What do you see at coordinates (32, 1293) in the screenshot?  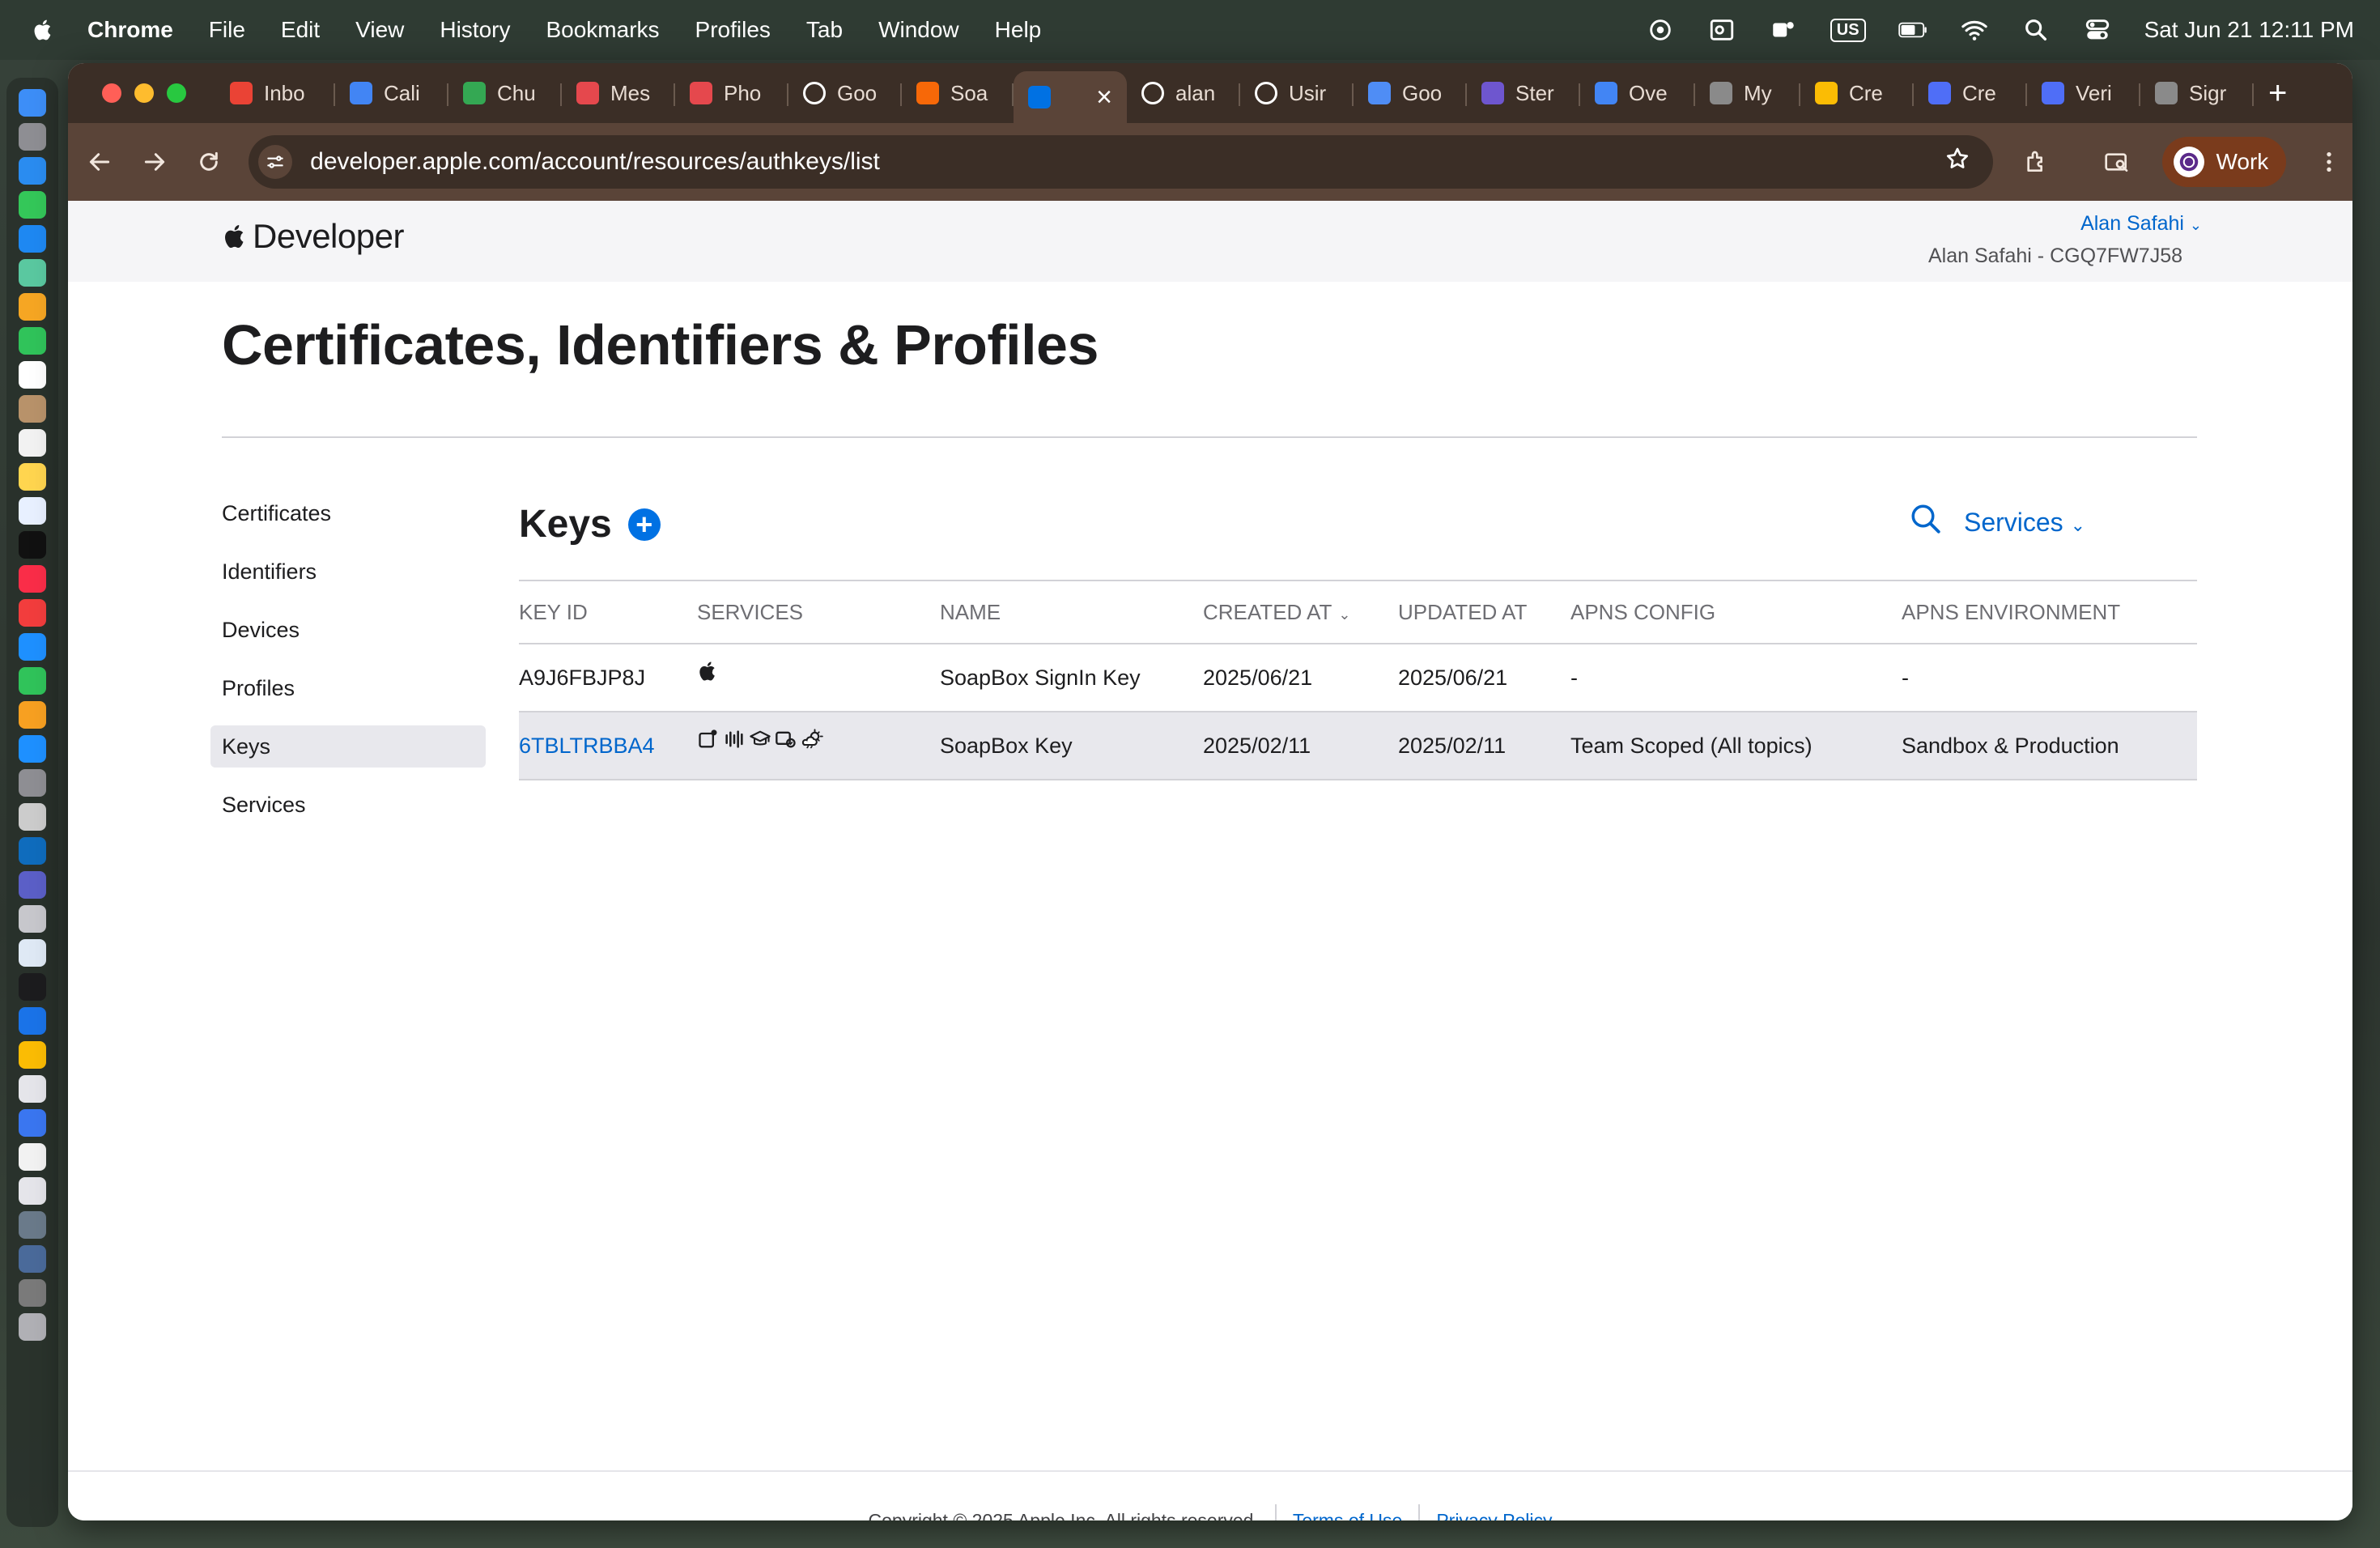 I see `stack-icon` at bounding box center [32, 1293].